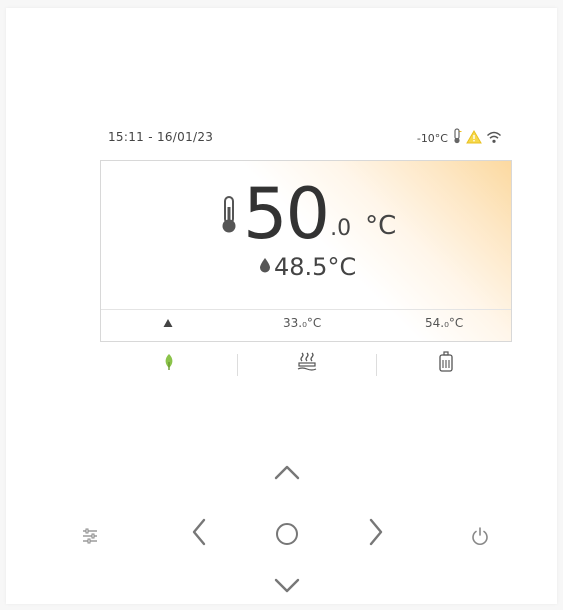 The image size is (563, 610). I want to click on datetime-label: 15:11 - 16/01/23, so click(161, 137).